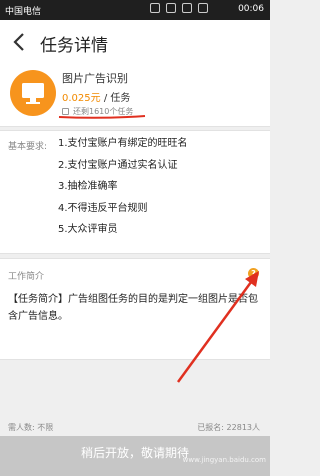 The image size is (320, 476). I want to click on required-count: 需人数: 不限, so click(31, 427).